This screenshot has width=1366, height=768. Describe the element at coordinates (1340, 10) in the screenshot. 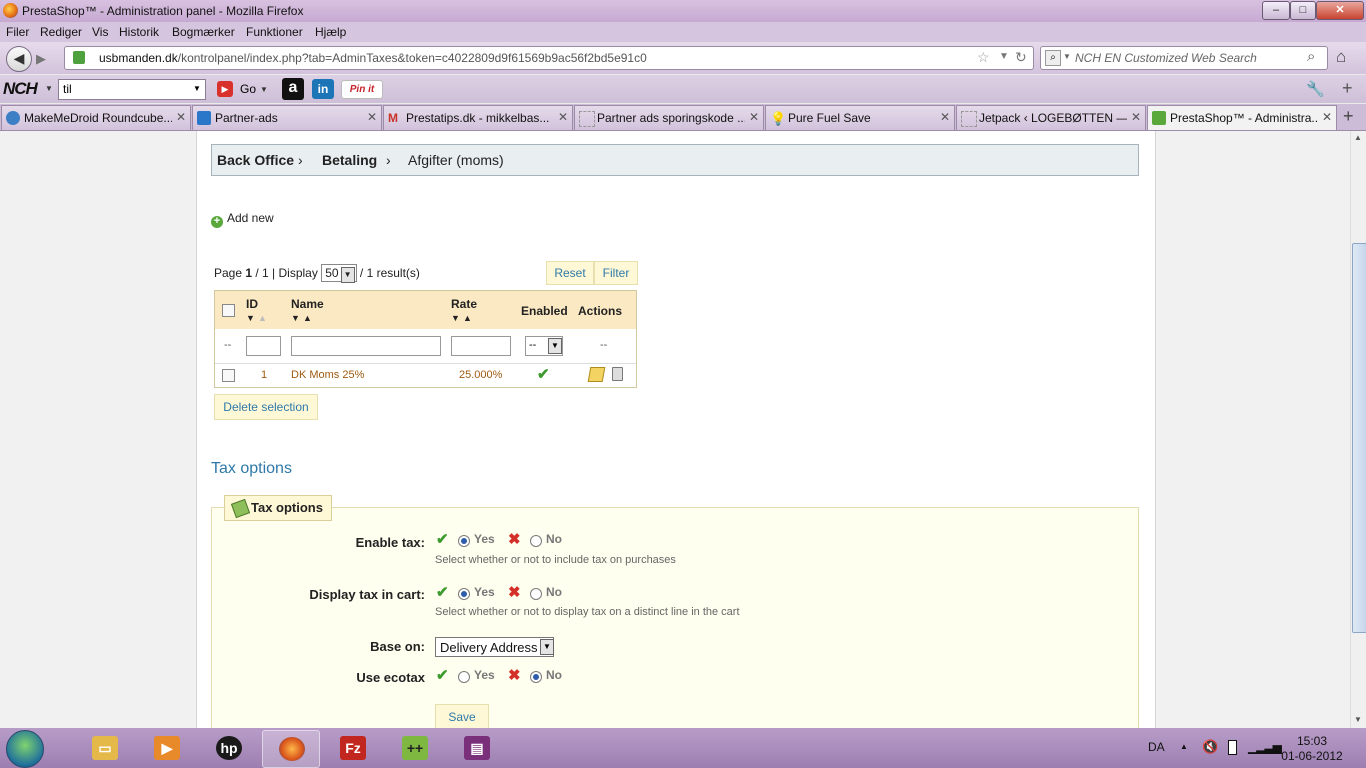

I see `close-button: ✕` at that location.